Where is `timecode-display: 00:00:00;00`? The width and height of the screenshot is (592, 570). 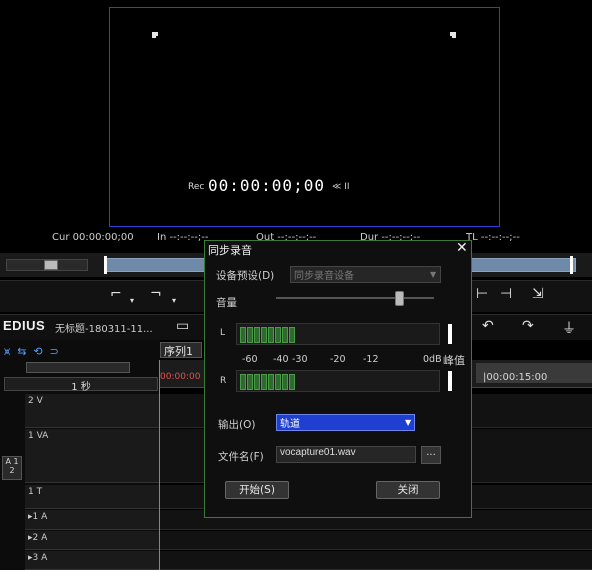
timecode-display: 00:00:00;00 is located at coordinates (266, 185).